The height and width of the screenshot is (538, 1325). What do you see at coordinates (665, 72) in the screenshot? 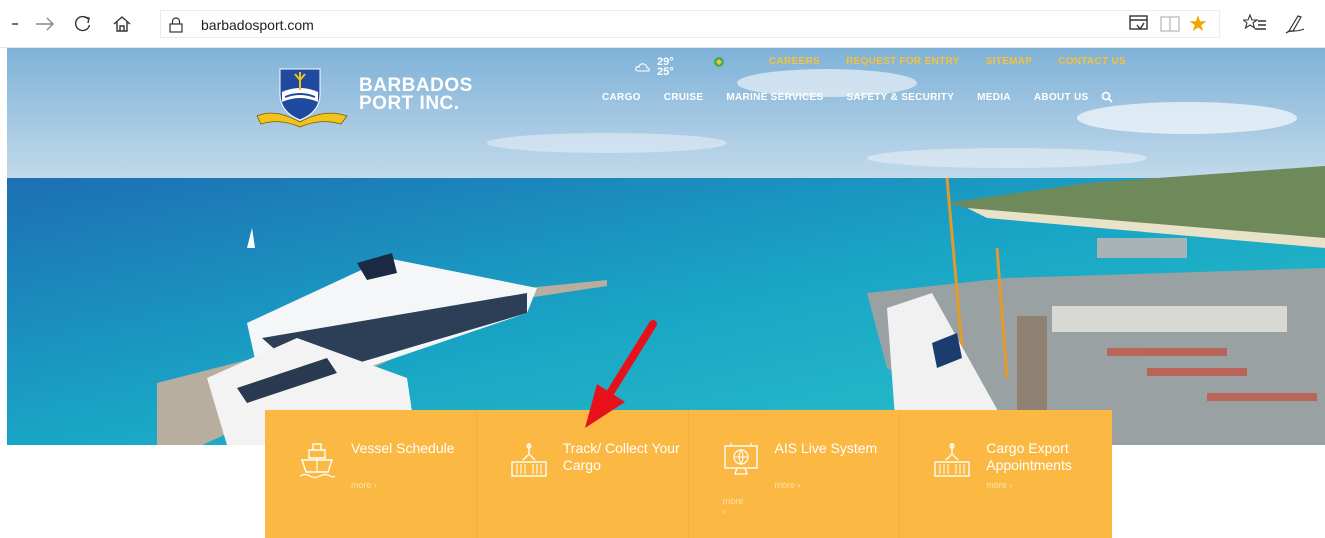
I see `weather-low-temp: 25°` at bounding box center [665, 72].